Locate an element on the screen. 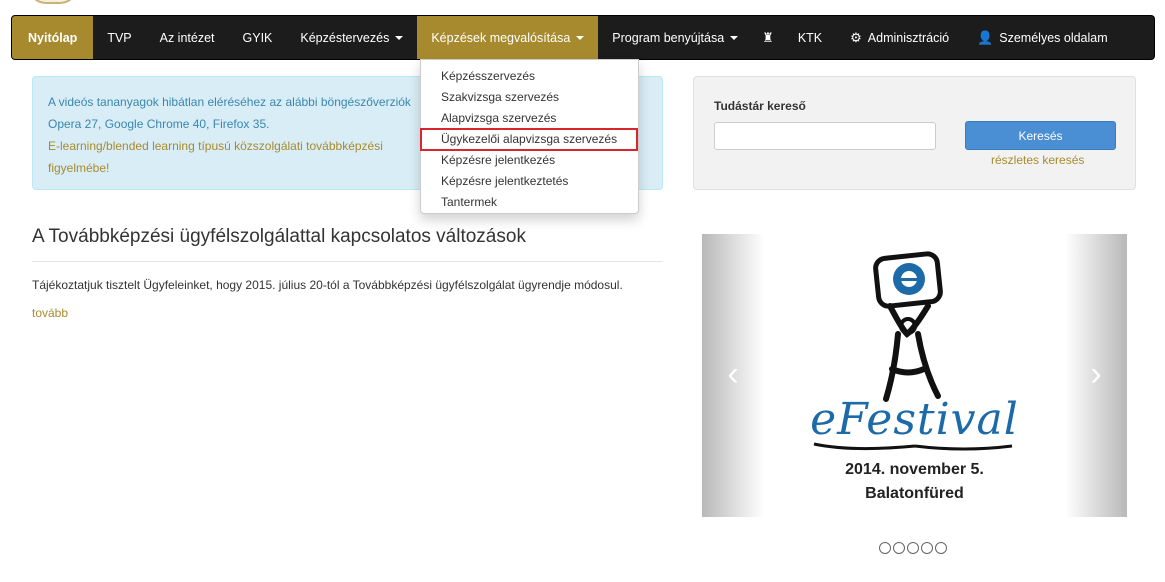 The image size is (1165, 582). carousel-indicators is located at coordinates (913, 548).